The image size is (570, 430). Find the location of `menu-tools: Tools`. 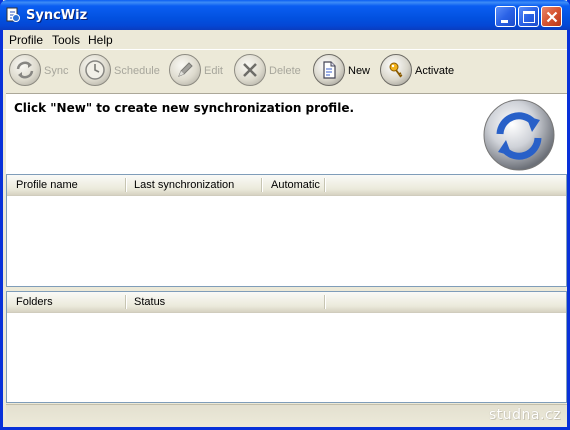

menu-tools: Tools is located at coordinates (66, 40).